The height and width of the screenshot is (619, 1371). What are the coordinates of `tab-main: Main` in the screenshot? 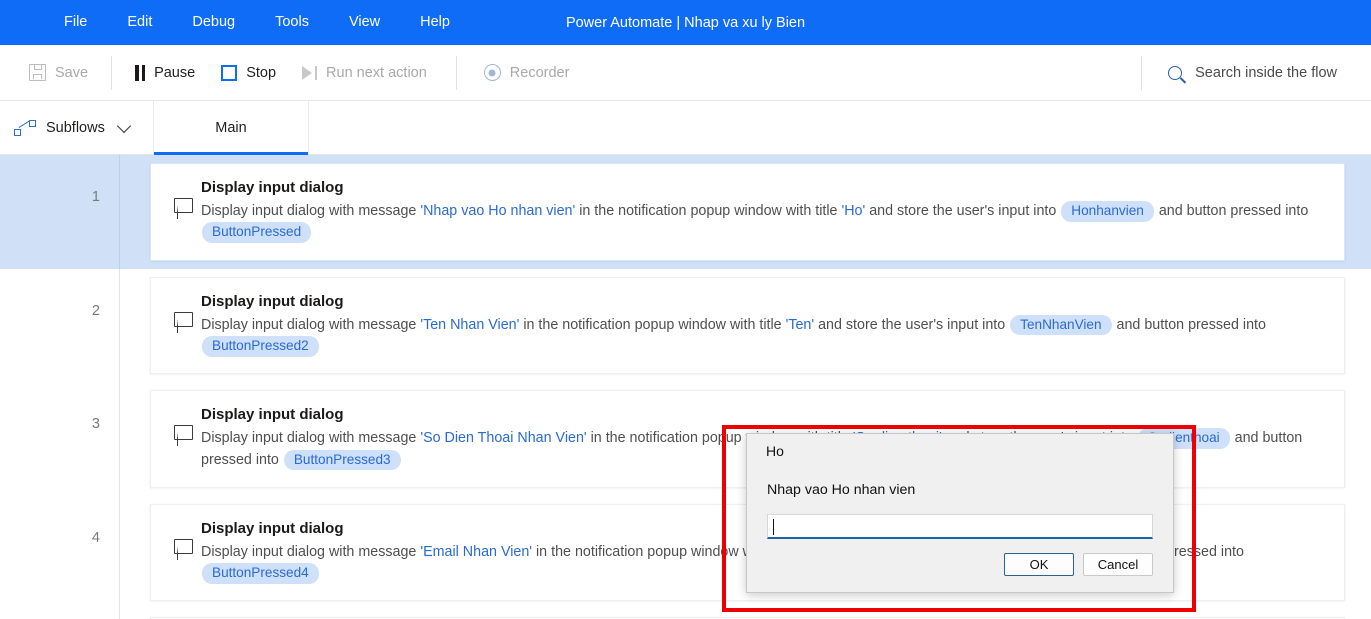 It's located at (231, 128).